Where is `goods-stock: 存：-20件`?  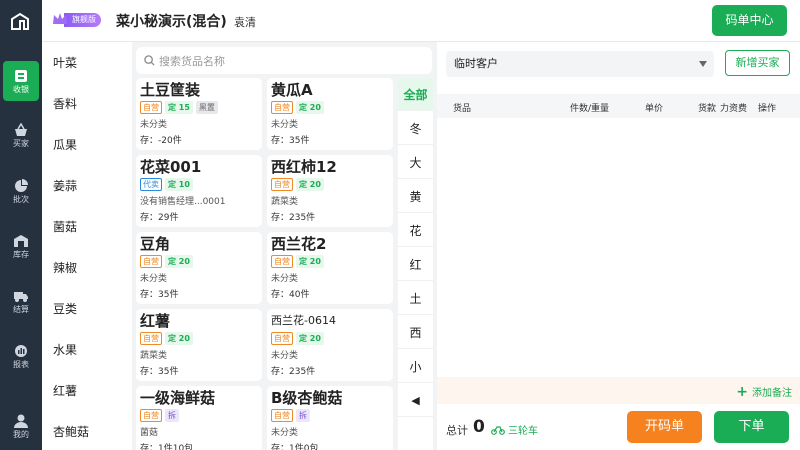
goods-stock: 存：-20件 is located at coordinates (161, 141).